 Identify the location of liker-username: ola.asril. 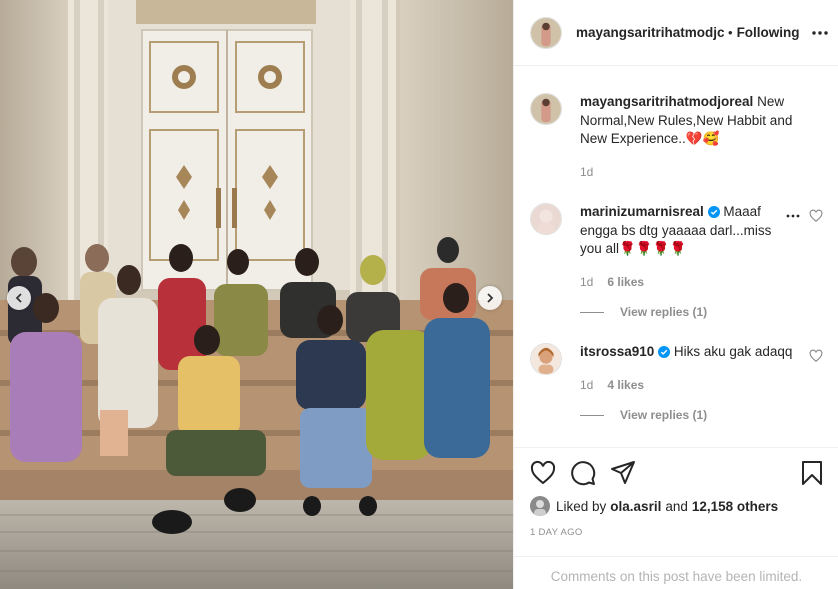
(635, 506).